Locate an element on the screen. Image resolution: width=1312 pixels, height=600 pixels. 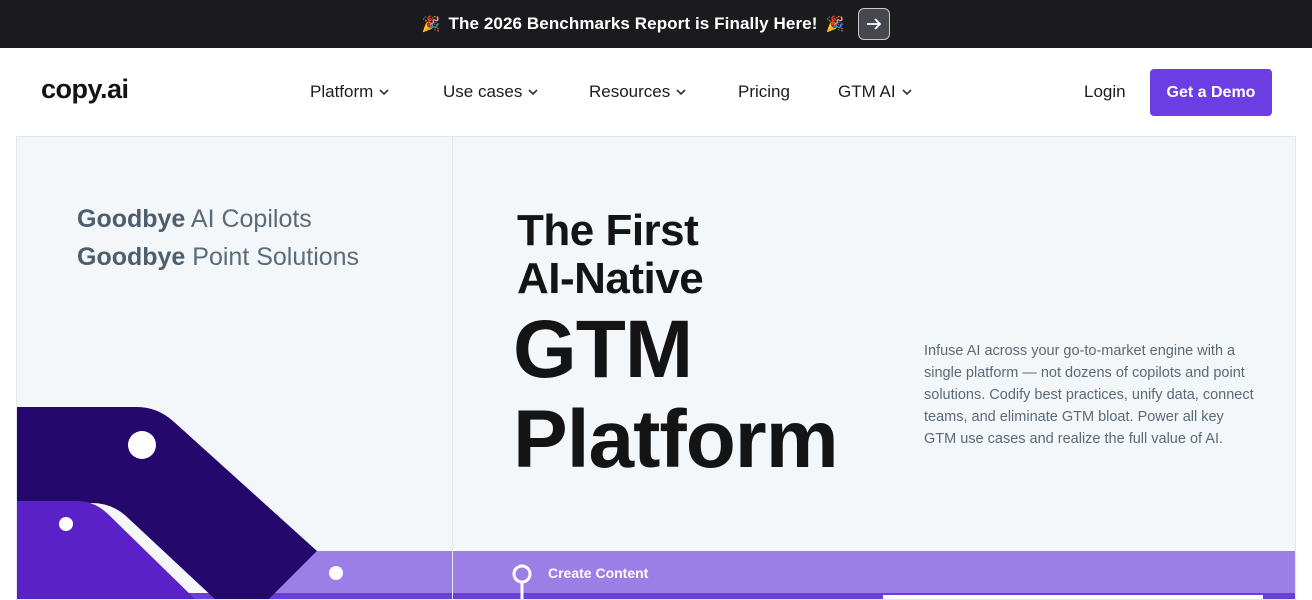
track-label-create-content: Create Content is located at coordinates (598, 573).